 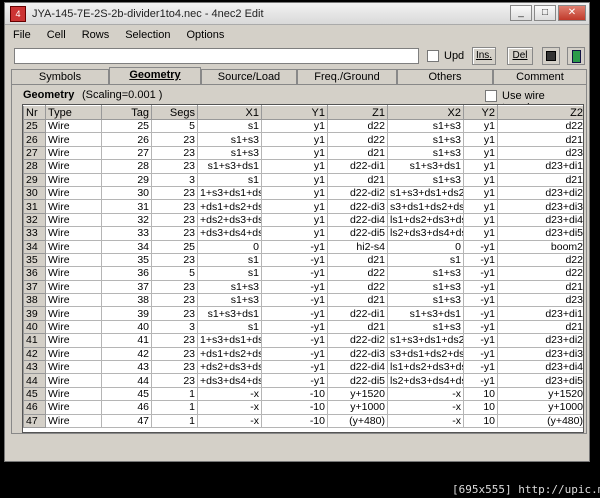 I want to click on menu-selection: Selection, so click(x=147, y=35).